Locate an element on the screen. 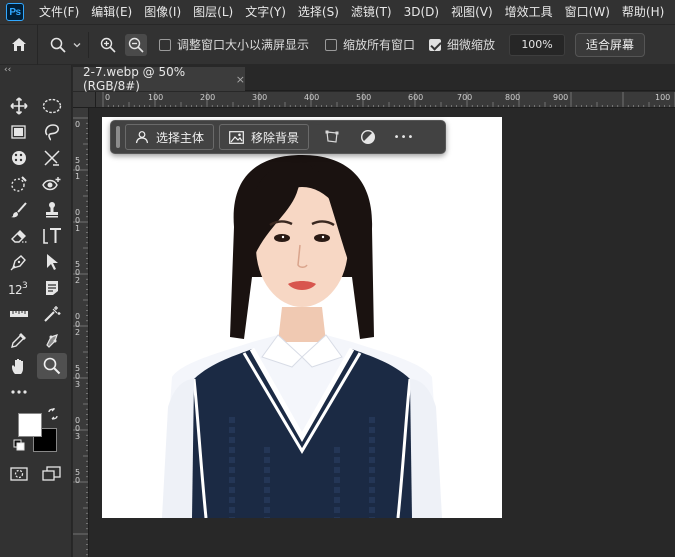 The image size is (675, 557). eye-plus-icon is located at coordinates (51, 184).